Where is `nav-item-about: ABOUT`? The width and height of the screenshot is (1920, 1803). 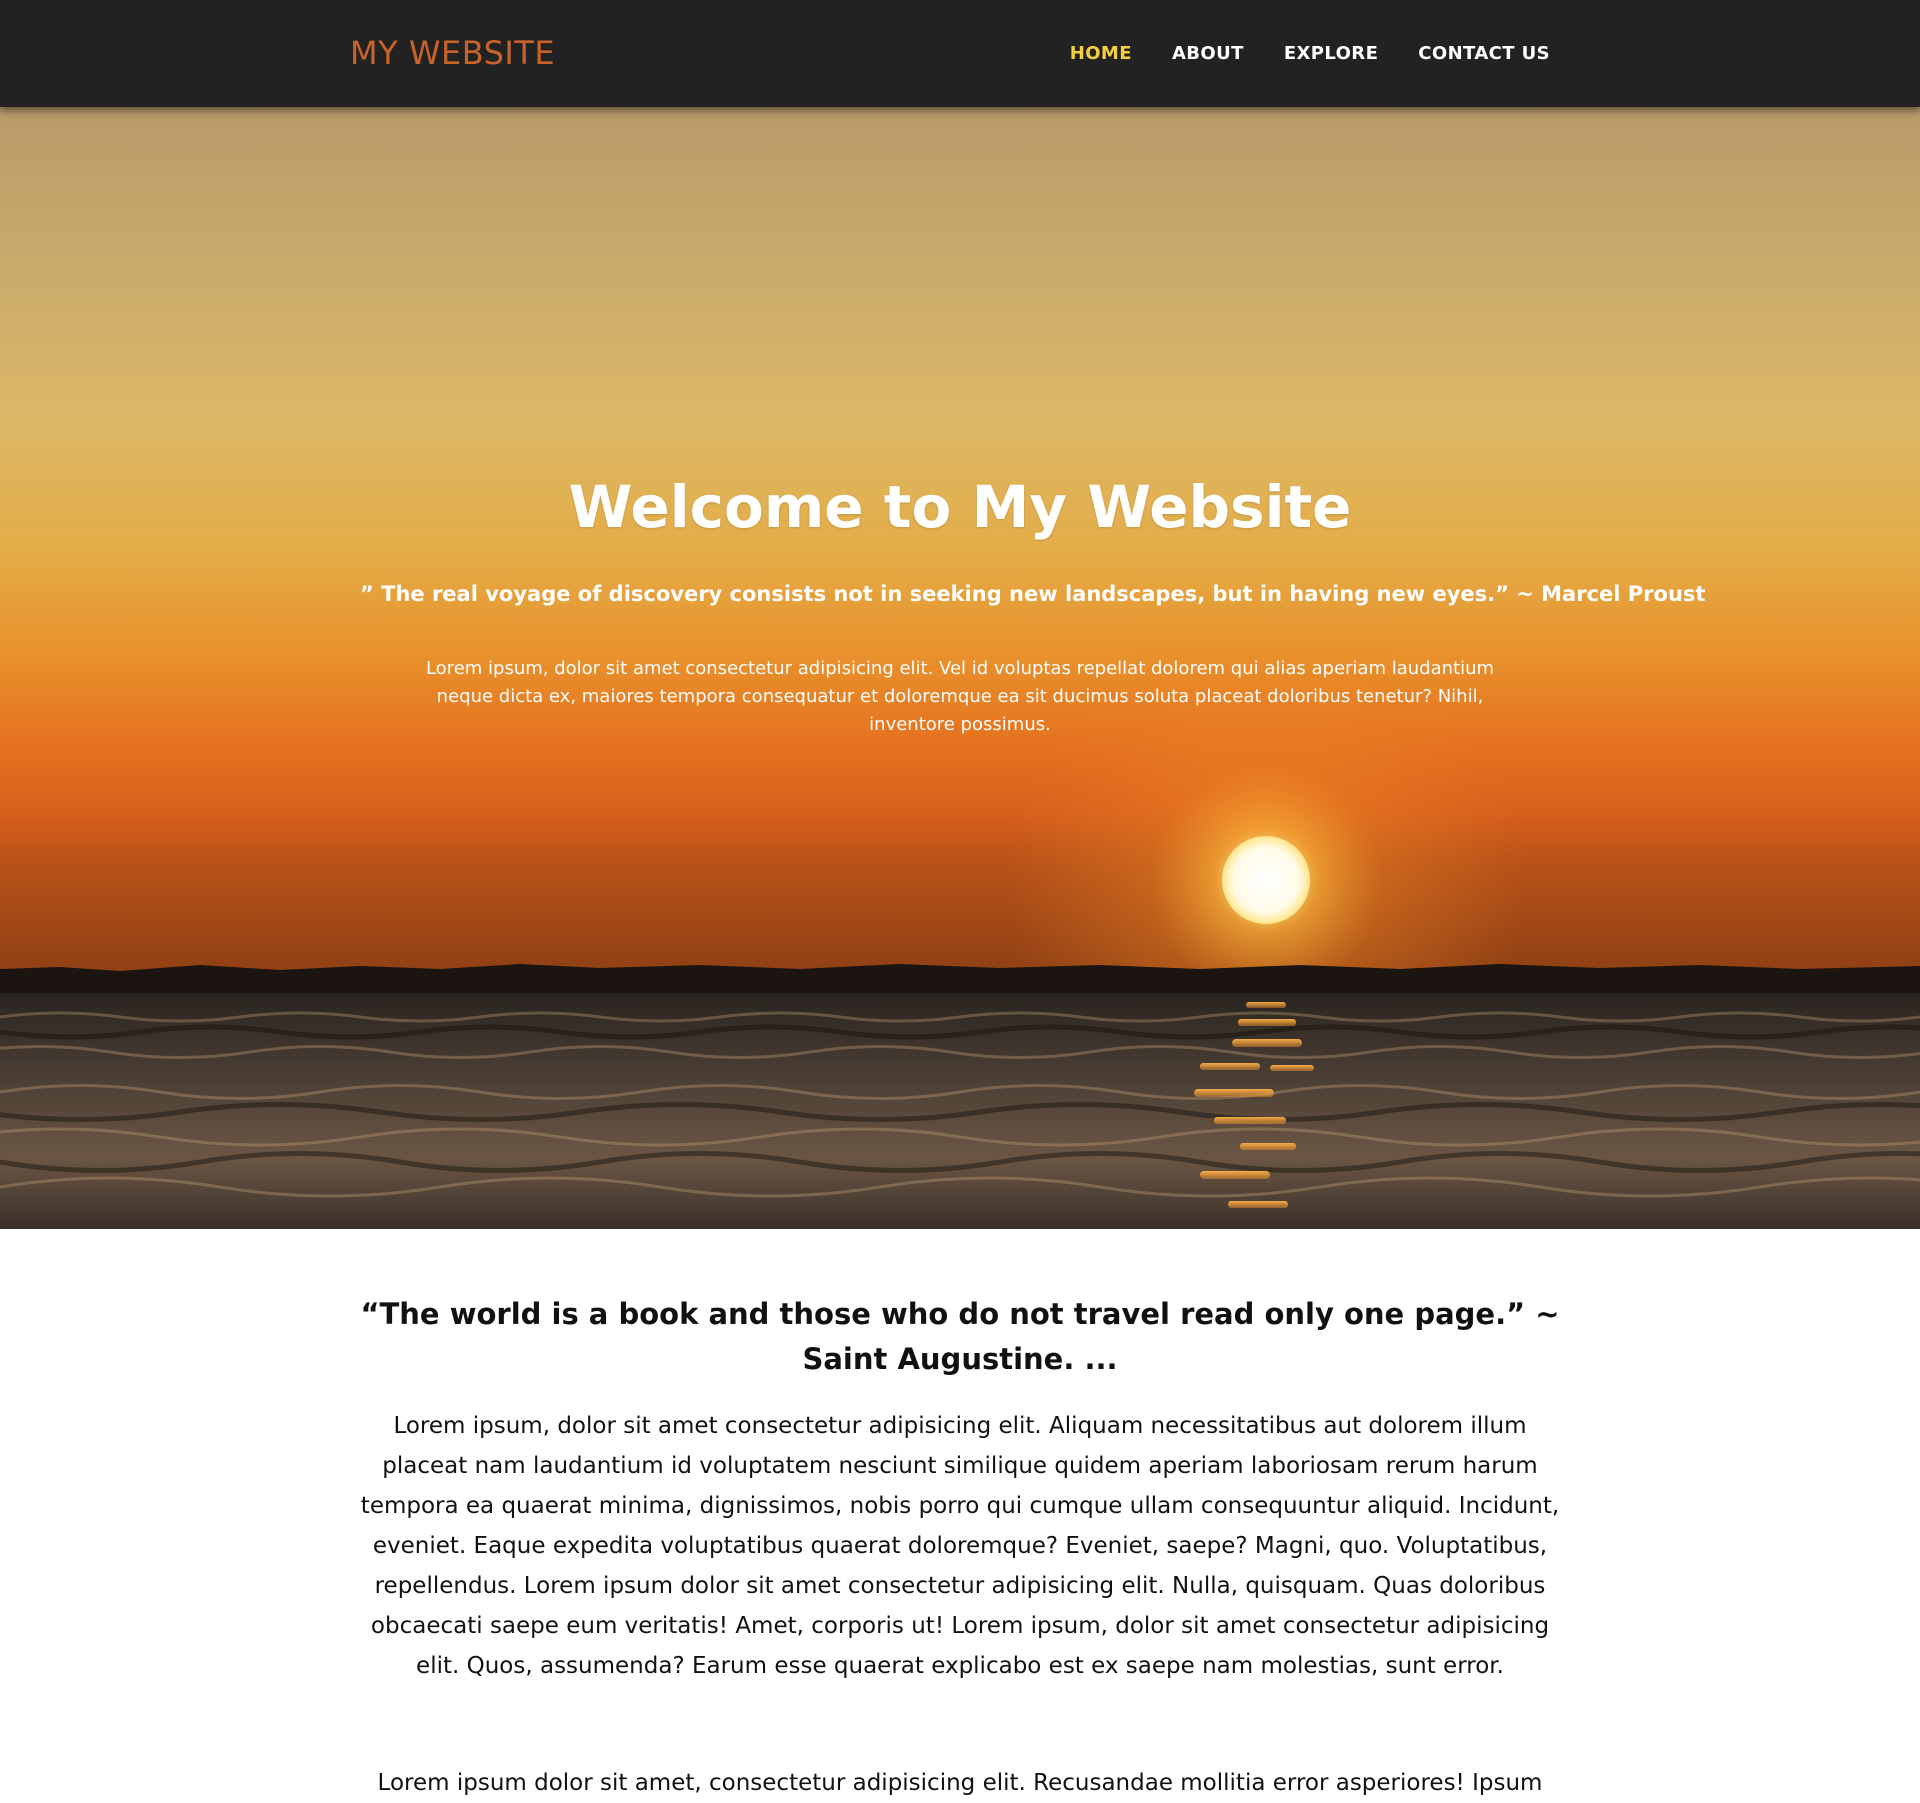
nav-item-about: ABOUT is located at coordinates (1208, 53).